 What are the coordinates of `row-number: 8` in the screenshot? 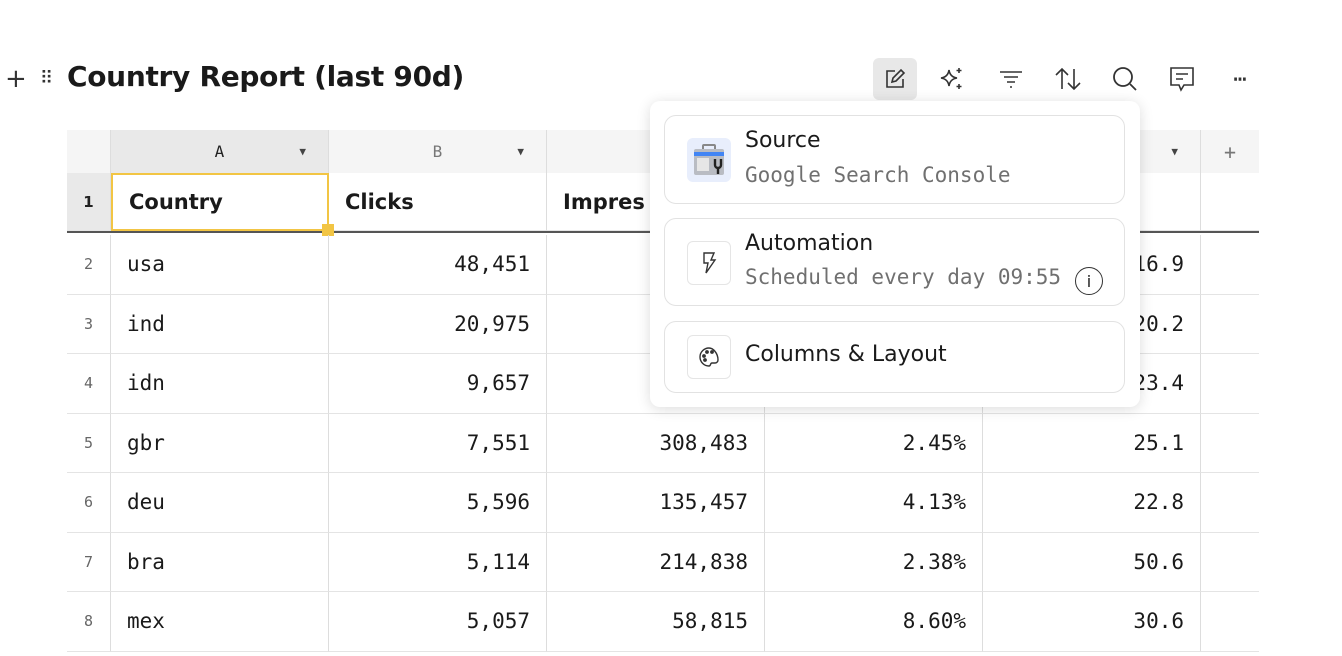 It's located at (89, 622).